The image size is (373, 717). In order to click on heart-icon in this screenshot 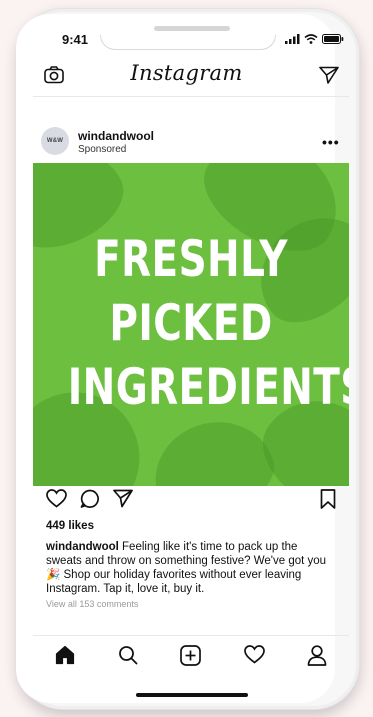, I will do `click(56, 498)`.